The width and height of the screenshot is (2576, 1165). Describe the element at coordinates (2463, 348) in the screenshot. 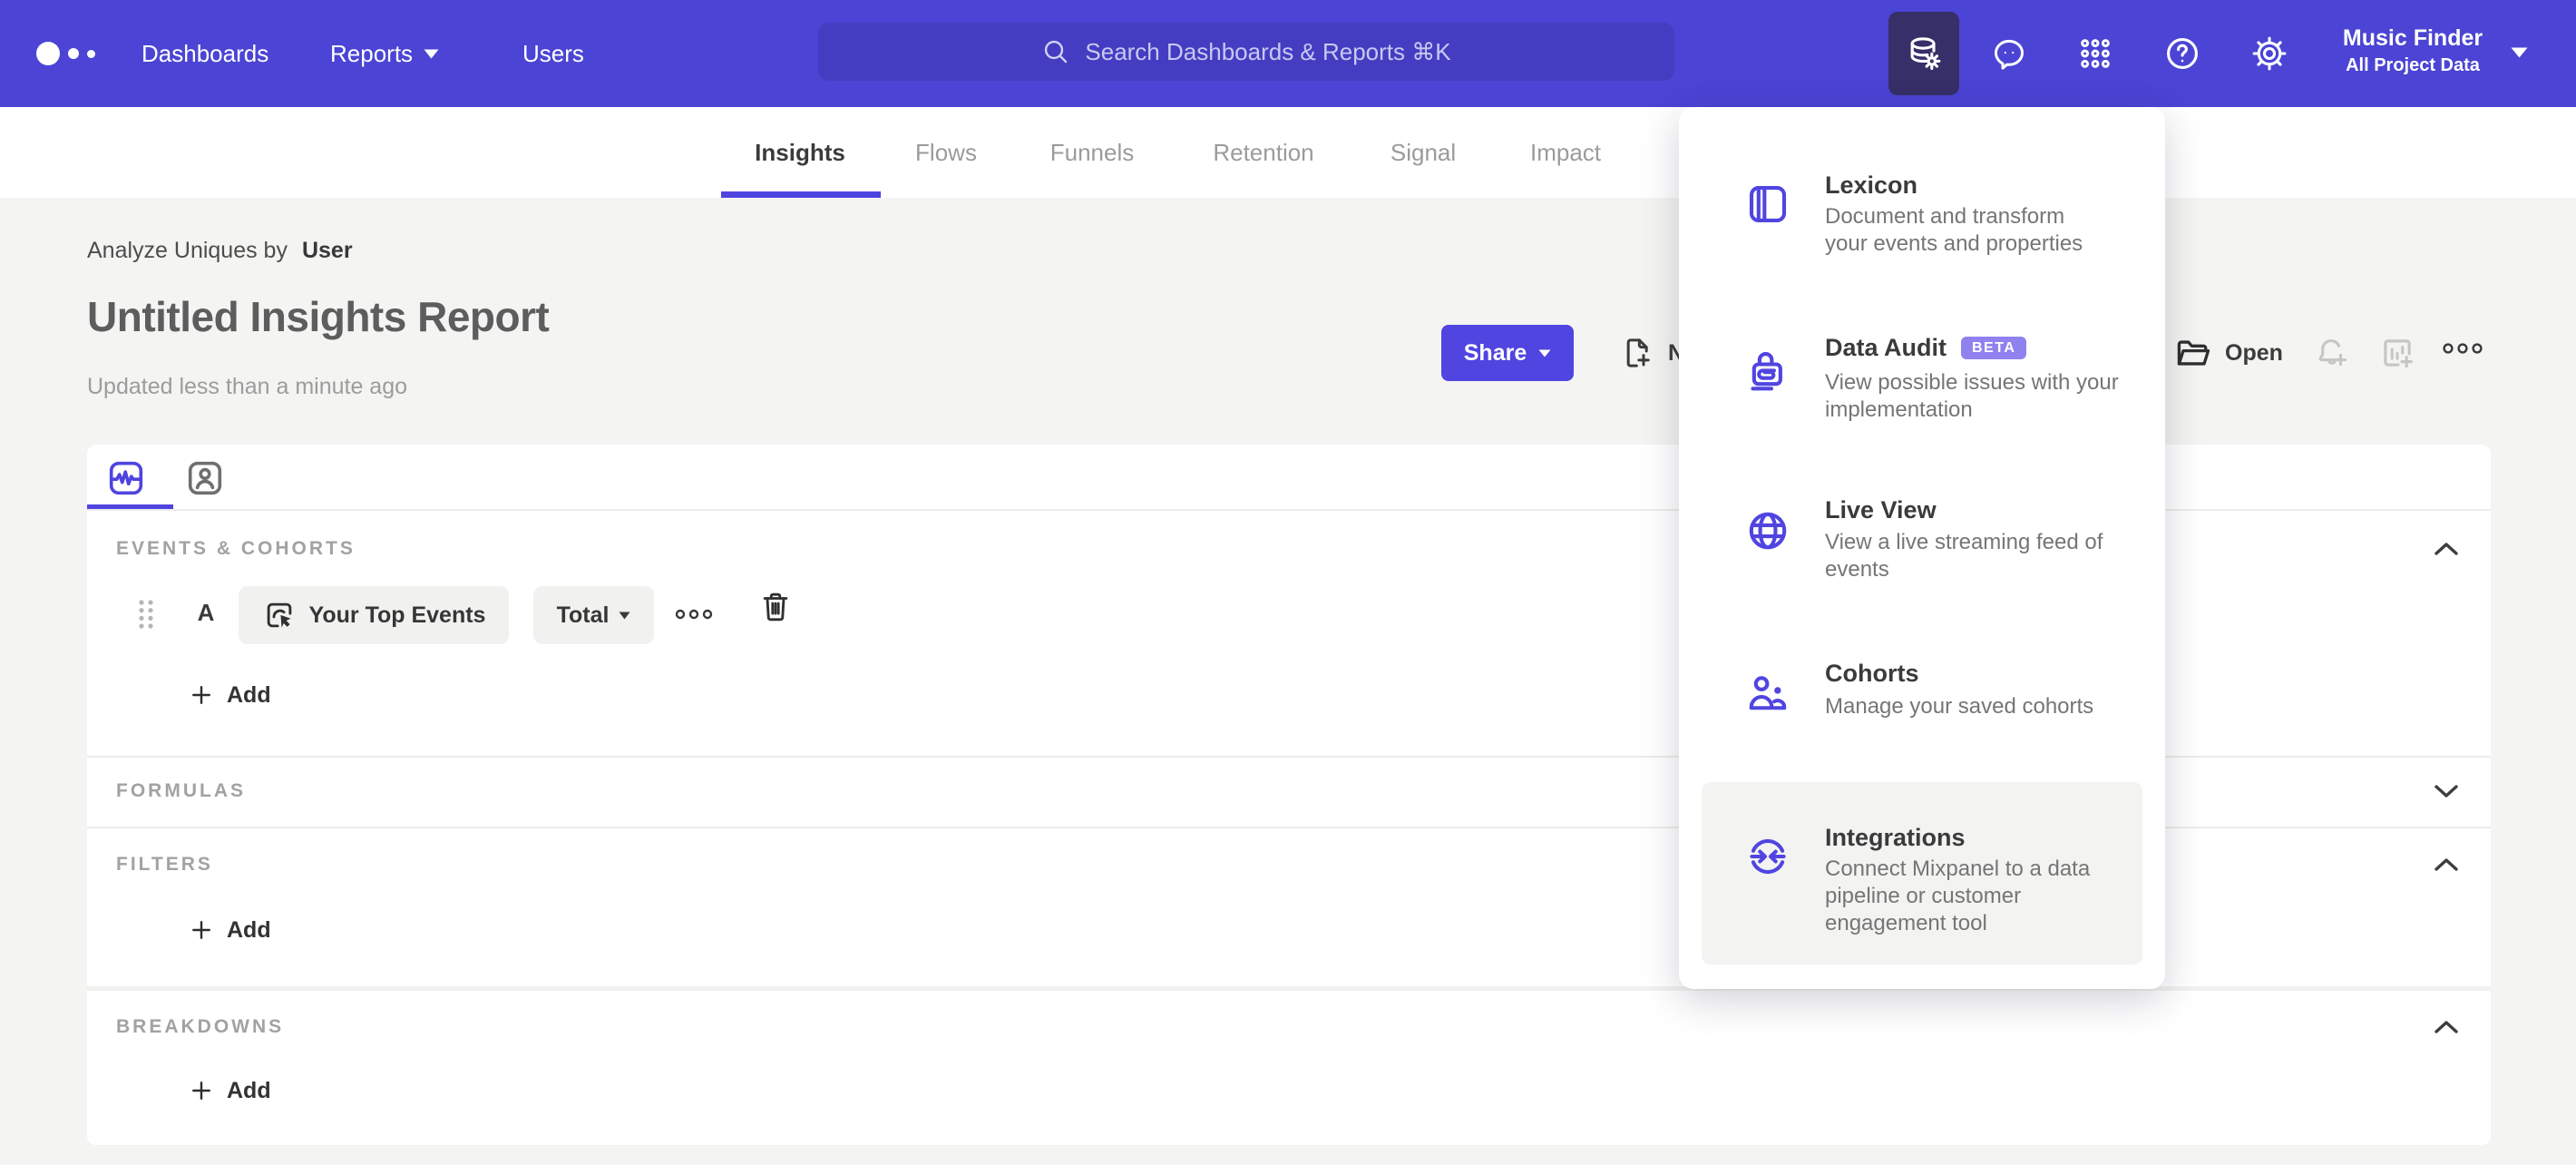

I see `more-options-icon` at that location.